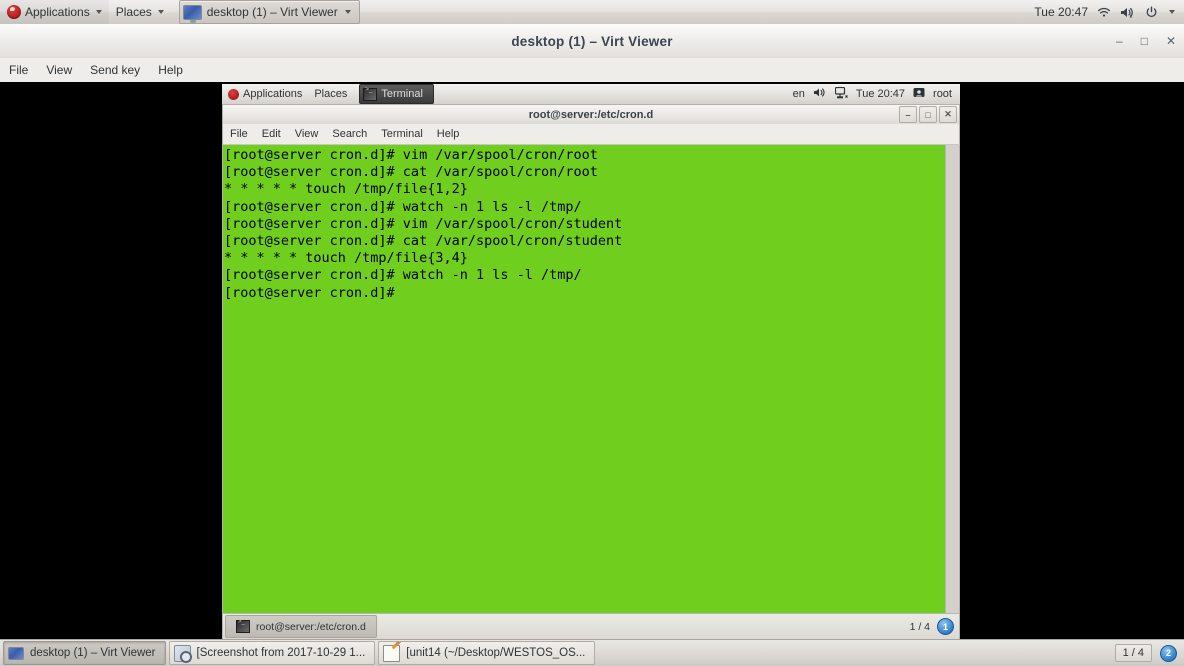 The height and width of the screenshot is (666, 1184). I want to click on terminal-menu-search: Search, so click(349, 134).